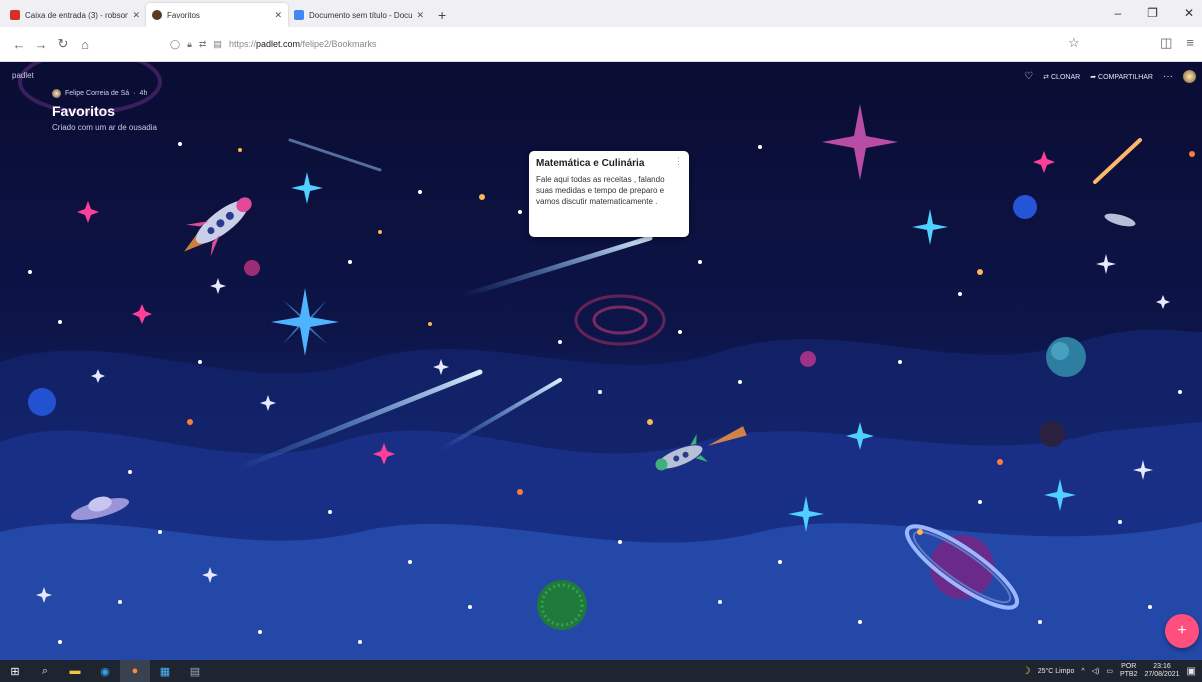 Image resolution: width=1202 pixels, height=682 pixels. Describe the element at coordinates (41, 44) in the screenshot. I see `forward-icon: →` at that location.